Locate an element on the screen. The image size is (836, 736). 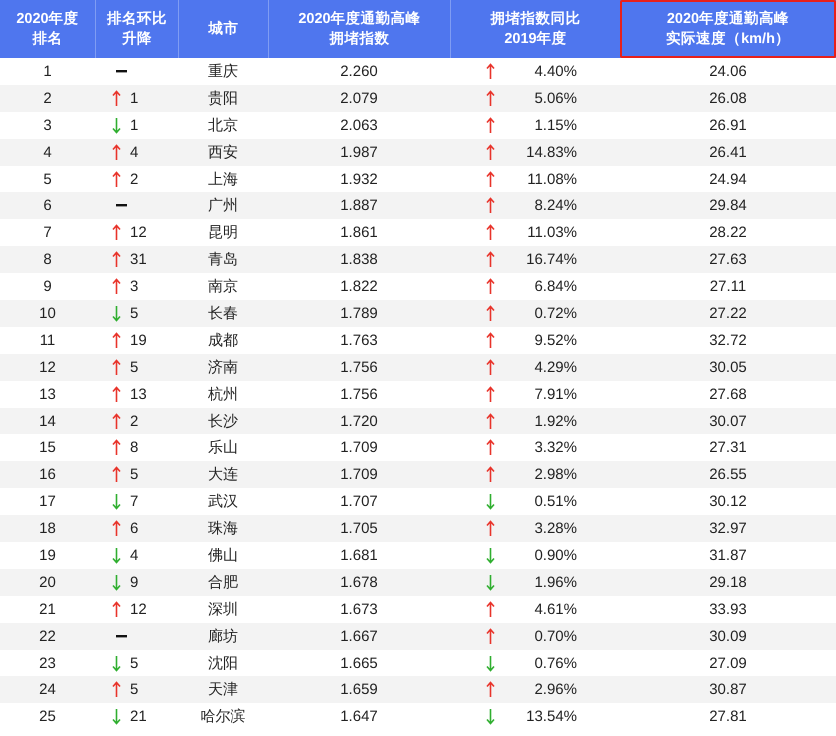
table-cell-text: 19 is located at coordinates (47, 555).